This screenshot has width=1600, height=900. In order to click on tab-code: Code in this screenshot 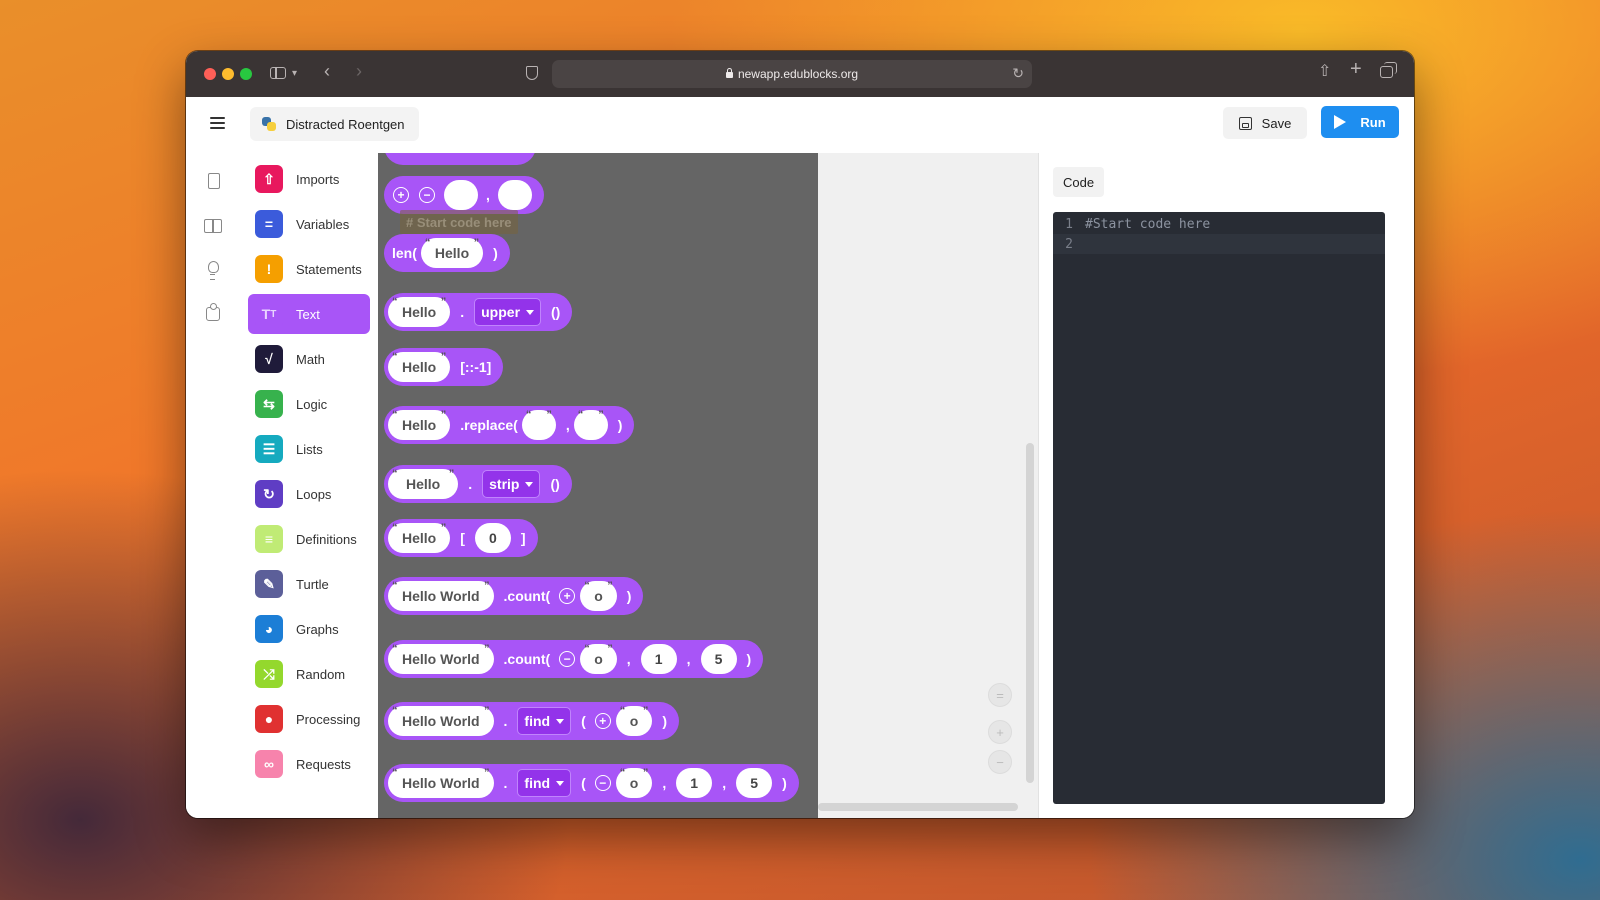, I will do `click(1079, 182)`.